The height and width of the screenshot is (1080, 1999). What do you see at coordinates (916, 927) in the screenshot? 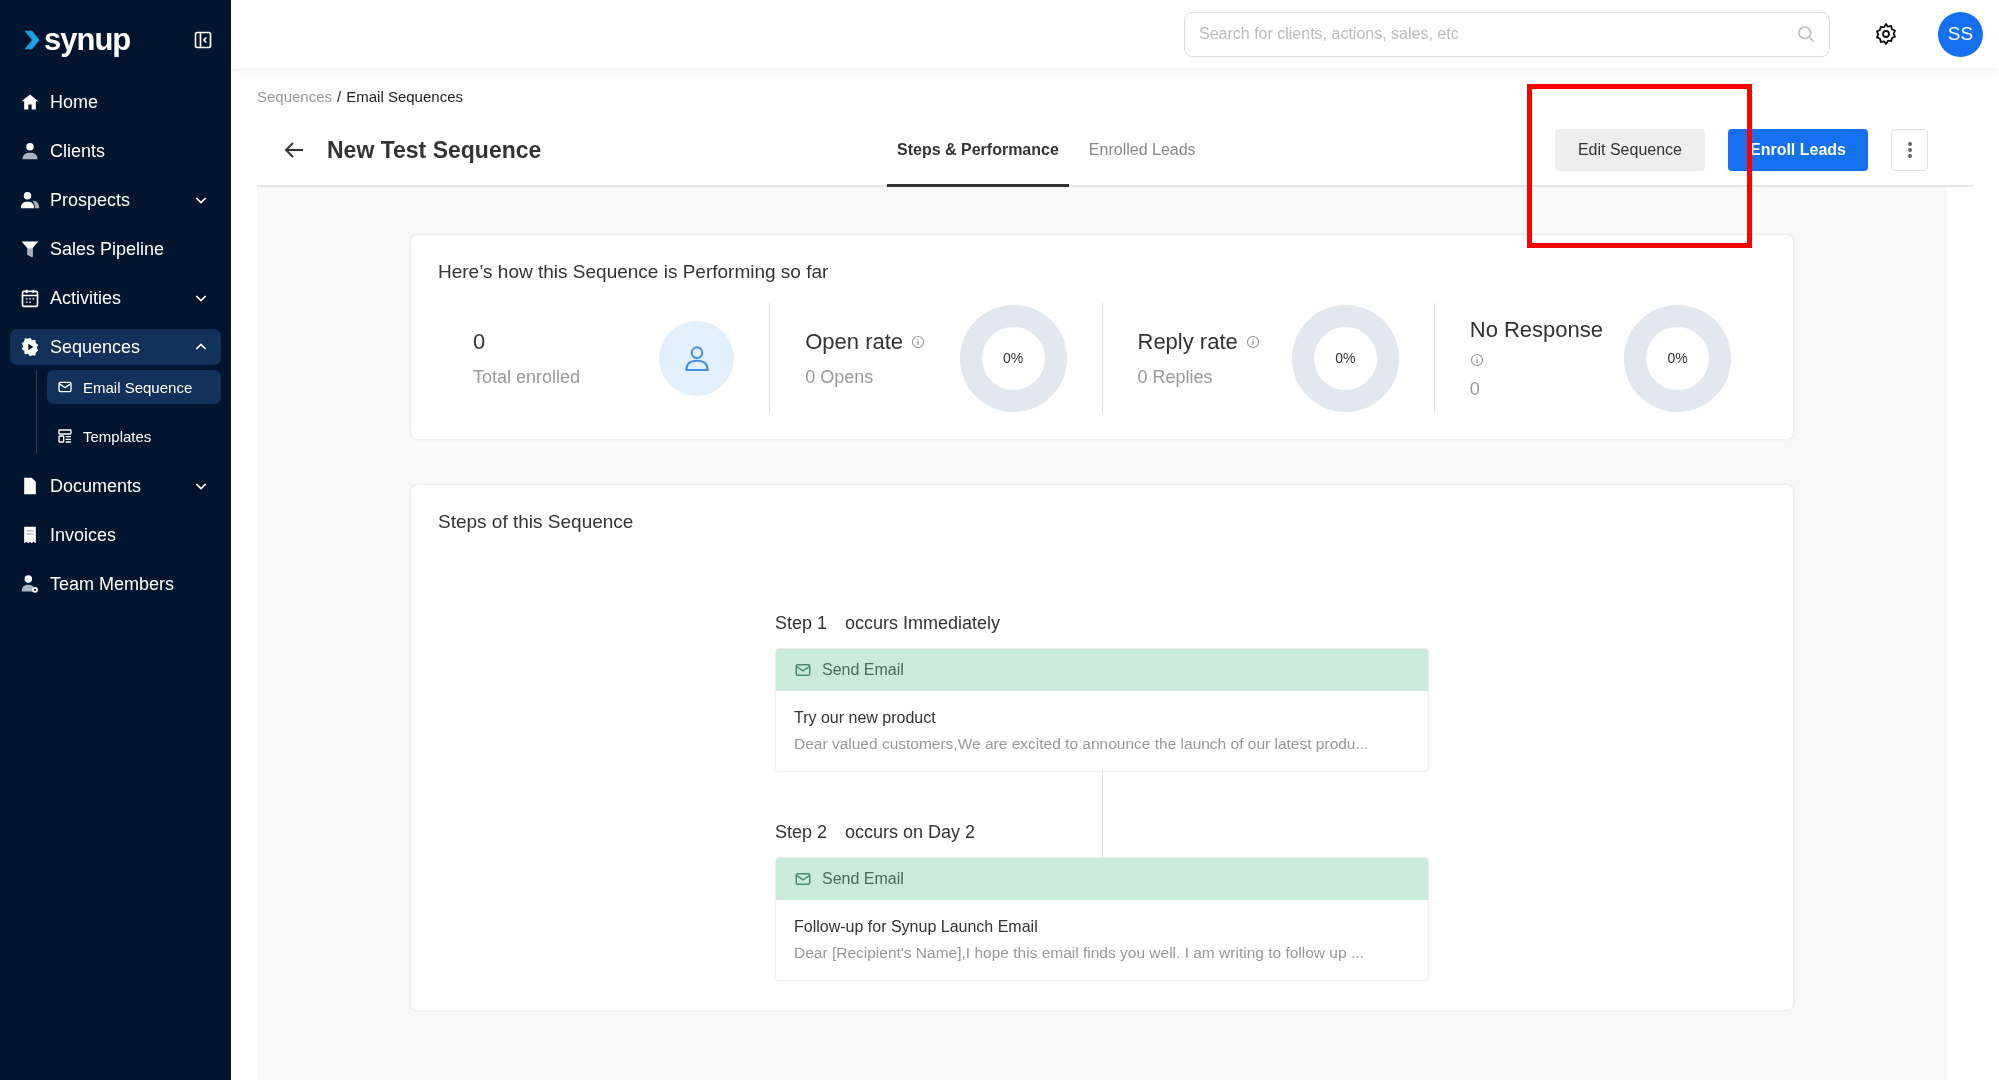
I see `email-subject: Follow-up for Synup Launch Email` at bounding box center [916, 927].